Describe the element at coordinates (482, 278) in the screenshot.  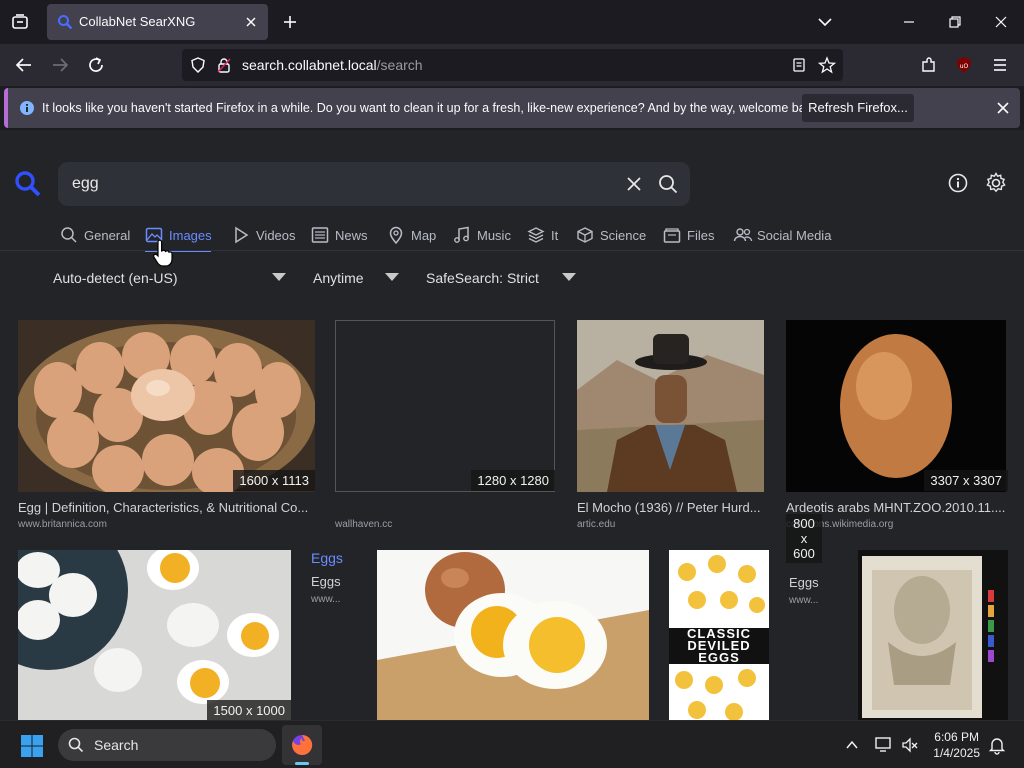
I see `safesearch-select: SafeSearch: Strict` at that location.